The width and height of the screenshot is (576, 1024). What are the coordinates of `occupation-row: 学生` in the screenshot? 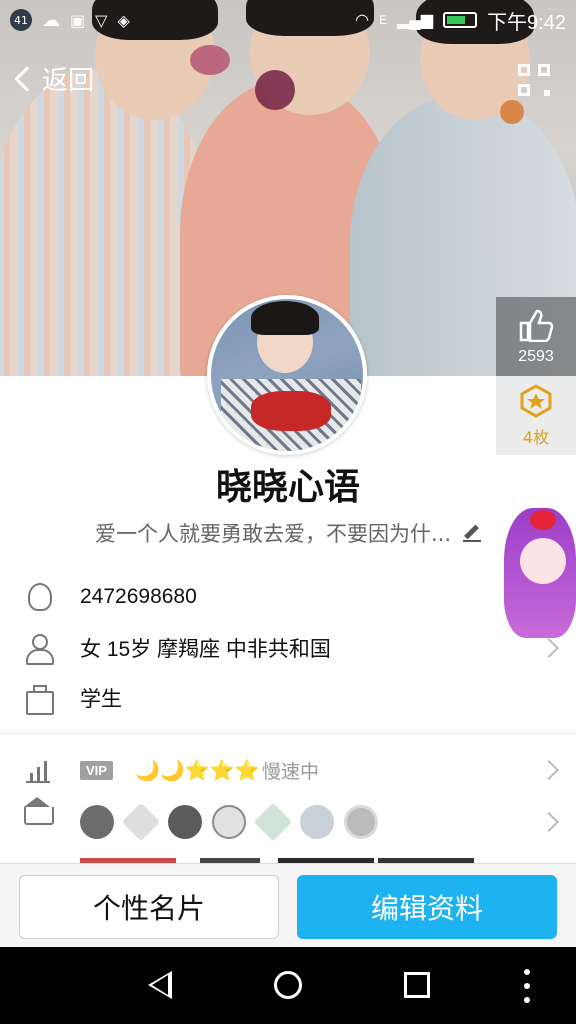 It's located at (288, 698).